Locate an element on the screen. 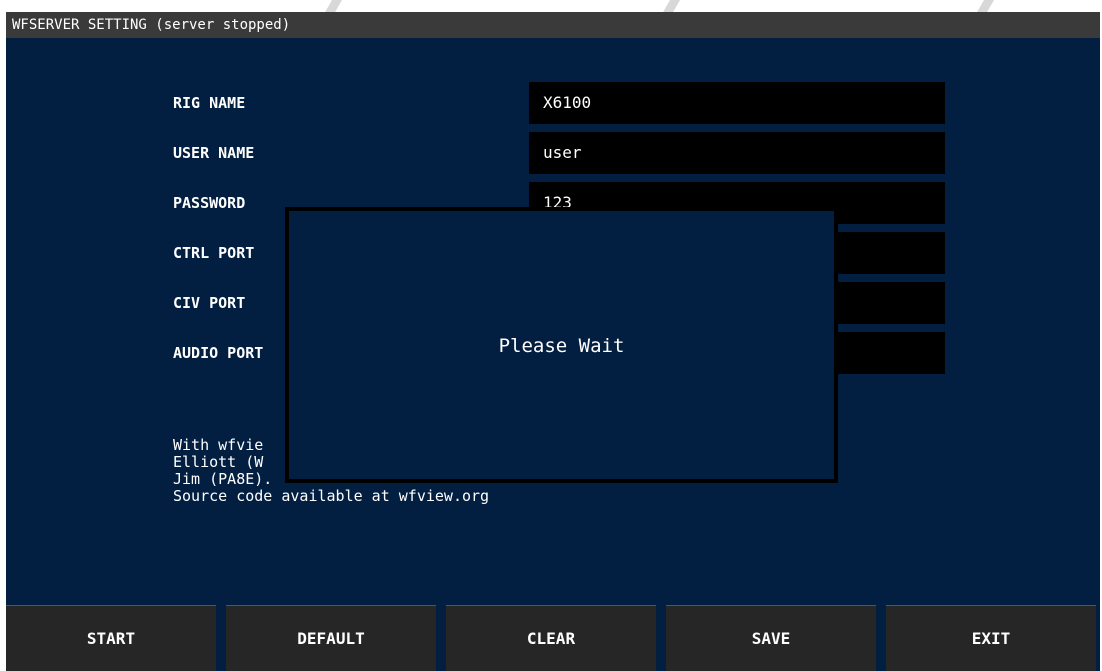  dialog-message: Please Wait is located at coordinates (561, 346).